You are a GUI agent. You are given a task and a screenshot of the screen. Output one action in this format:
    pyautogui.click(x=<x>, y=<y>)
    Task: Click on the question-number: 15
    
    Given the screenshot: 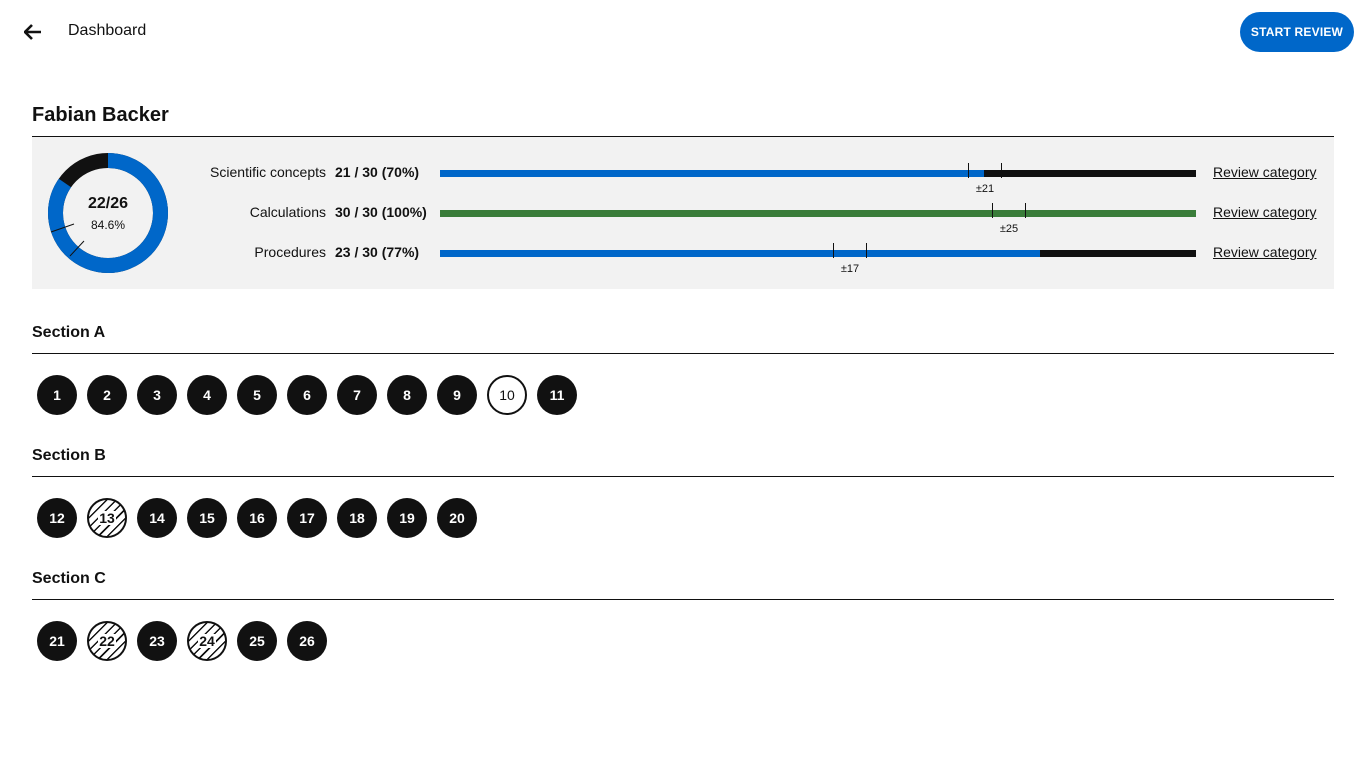 What is the action you would take?
    pyautogui.click(x=207, y=518)
    